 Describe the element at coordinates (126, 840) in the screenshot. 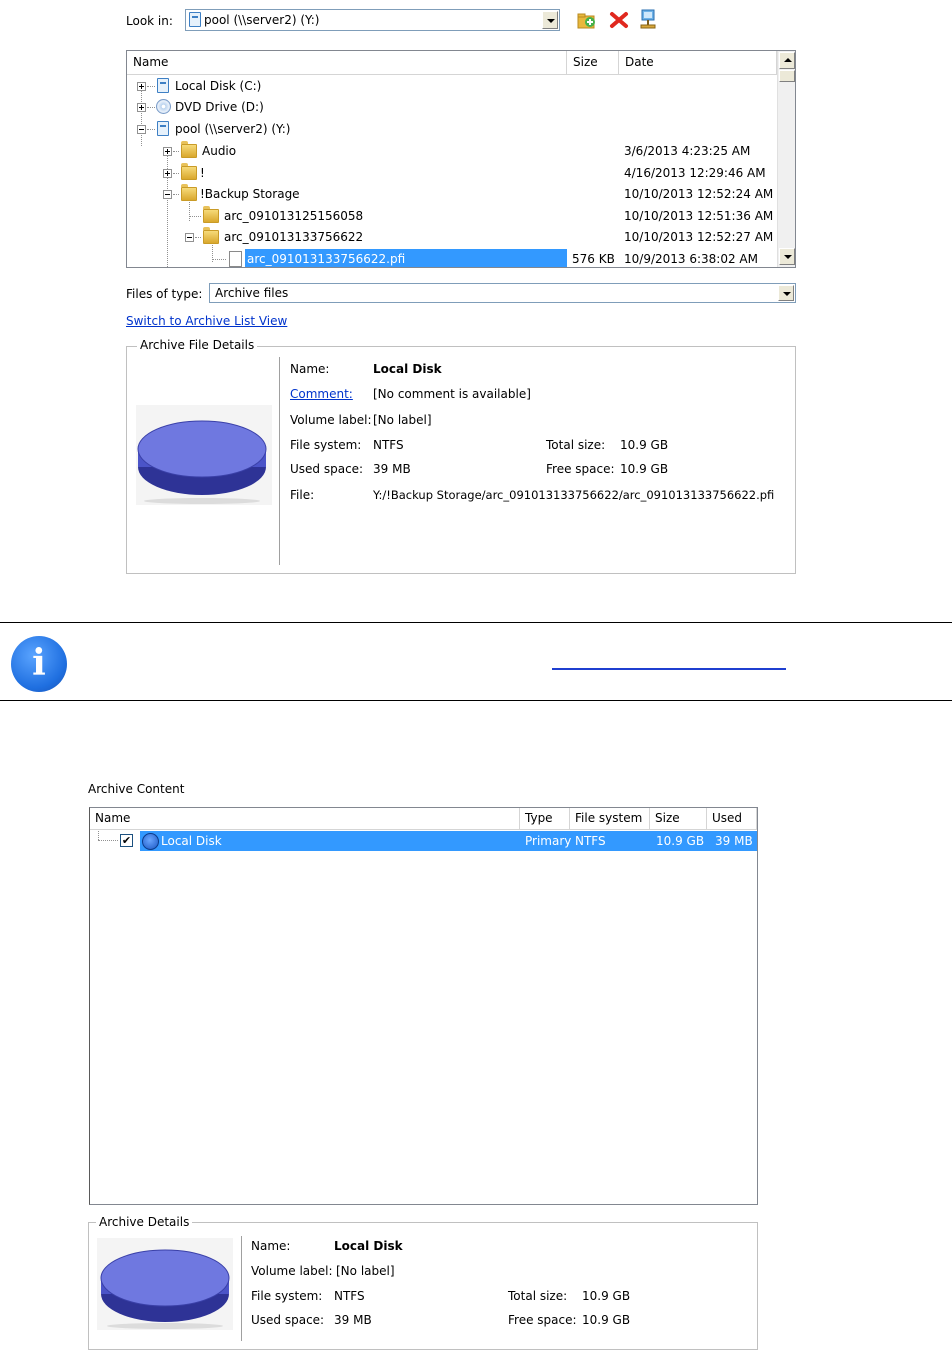

I see `partition-checkbox: ✔` at that location.